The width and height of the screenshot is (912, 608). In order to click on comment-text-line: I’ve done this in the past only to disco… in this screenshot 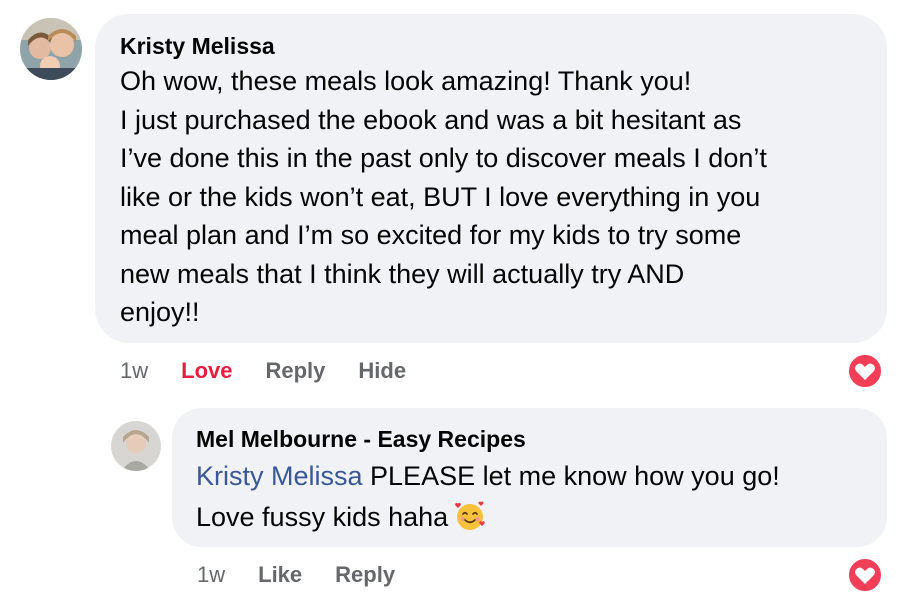, I will do `click(443, 158)`.